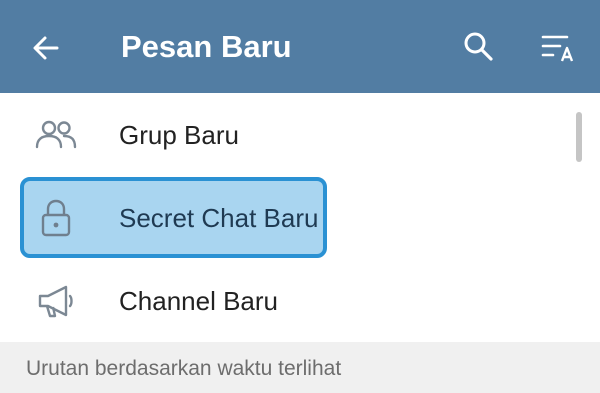 Image resolution: width=600 pixels, height=393 pixels. I want to click on arrow-left-icon, so click(46, 48).